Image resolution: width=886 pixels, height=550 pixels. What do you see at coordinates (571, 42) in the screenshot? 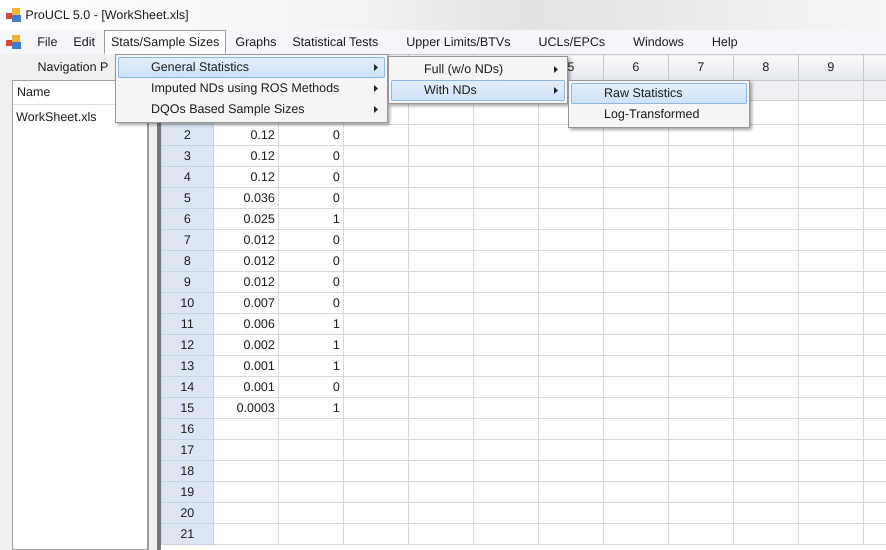
I see `menu-item: UCLs/EPCs` at bounding box center [571, 42].